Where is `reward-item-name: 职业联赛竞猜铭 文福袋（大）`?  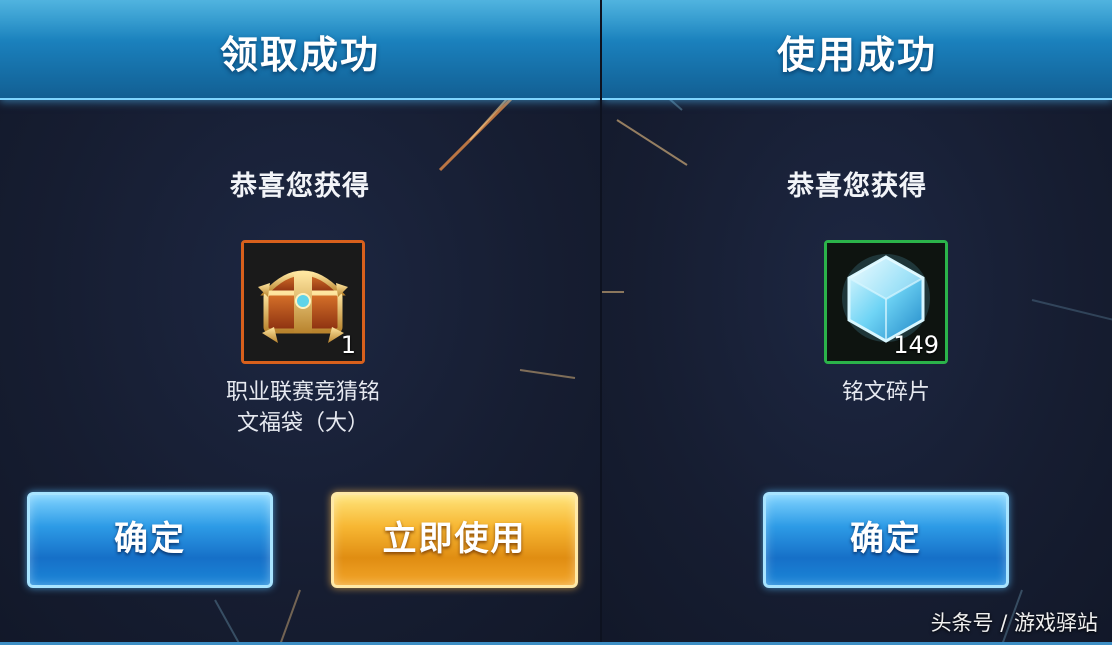 reward-item-name: 职业联赛竞猜铭 文福袋（大） is located at coordinates (303, 408).